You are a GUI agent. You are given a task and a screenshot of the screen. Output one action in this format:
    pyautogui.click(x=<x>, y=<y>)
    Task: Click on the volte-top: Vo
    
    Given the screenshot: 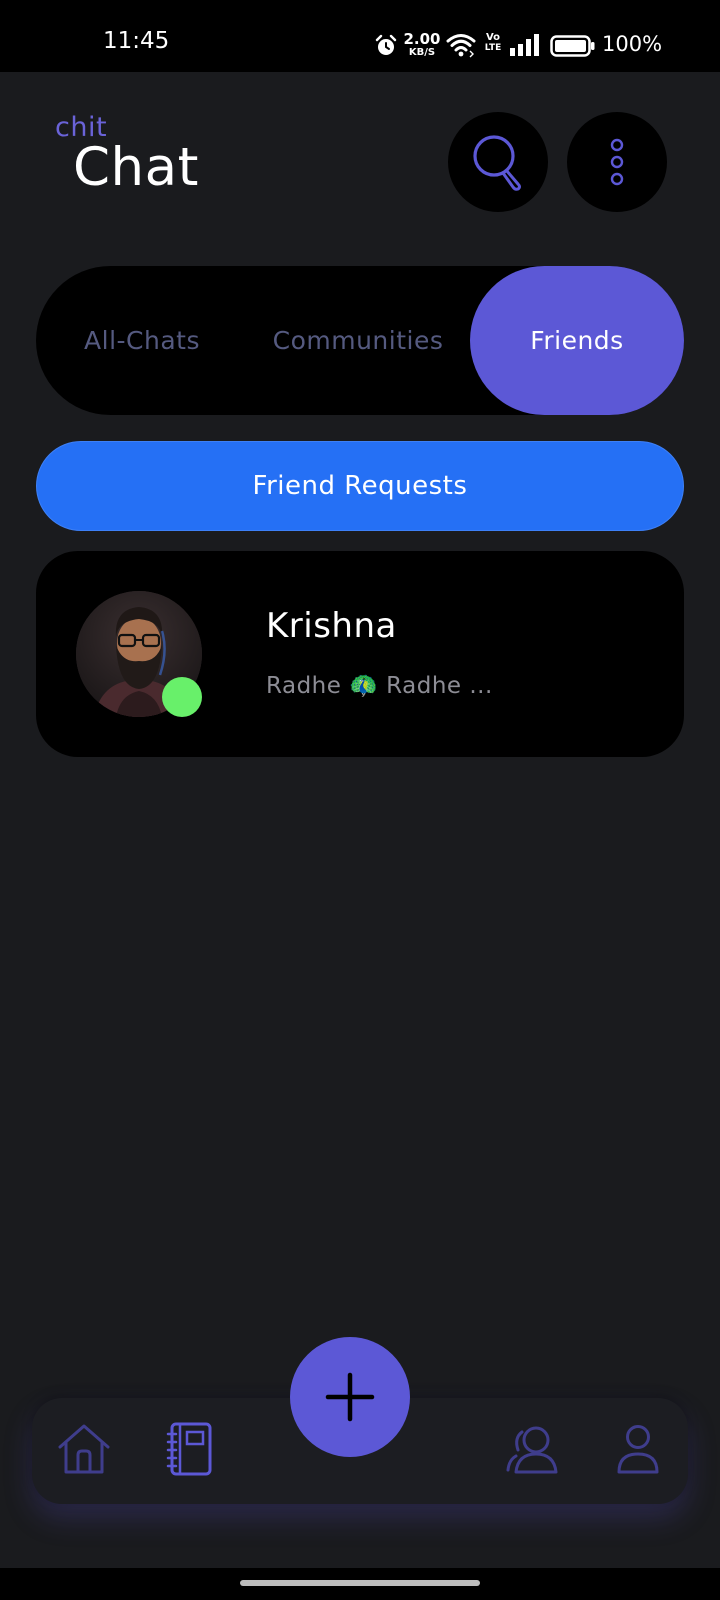 What is the action you would take?
    pyautogui.click(x=493, y=37)
    